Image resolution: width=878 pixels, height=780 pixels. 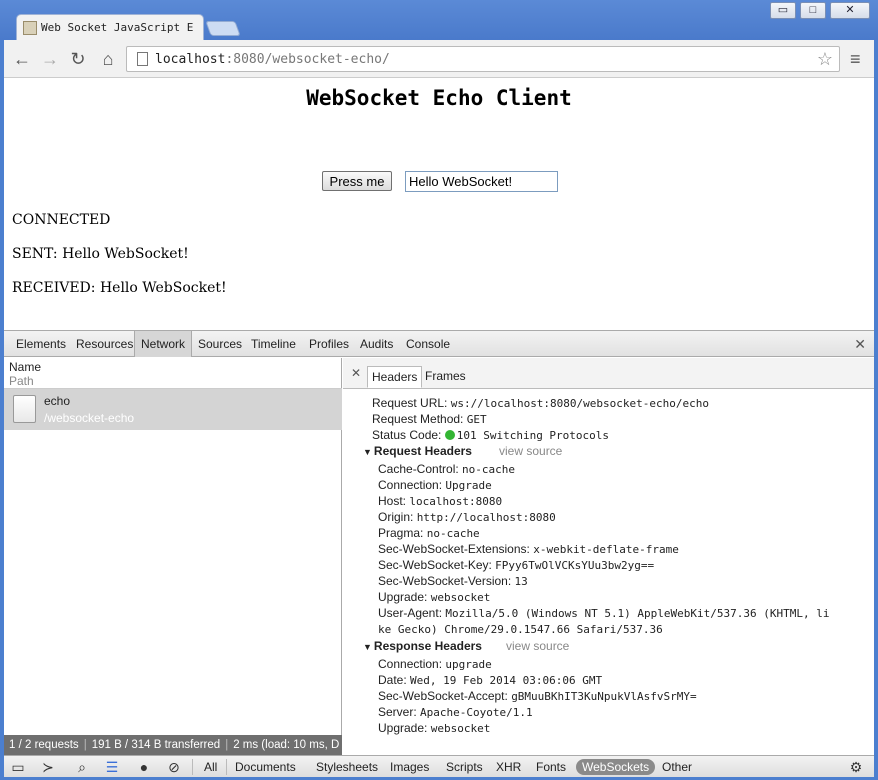 What do you see at coordinates (273, 344) in the screenshot?
I see `tab-timeline: Timeline` at bounding box center [273, 344].